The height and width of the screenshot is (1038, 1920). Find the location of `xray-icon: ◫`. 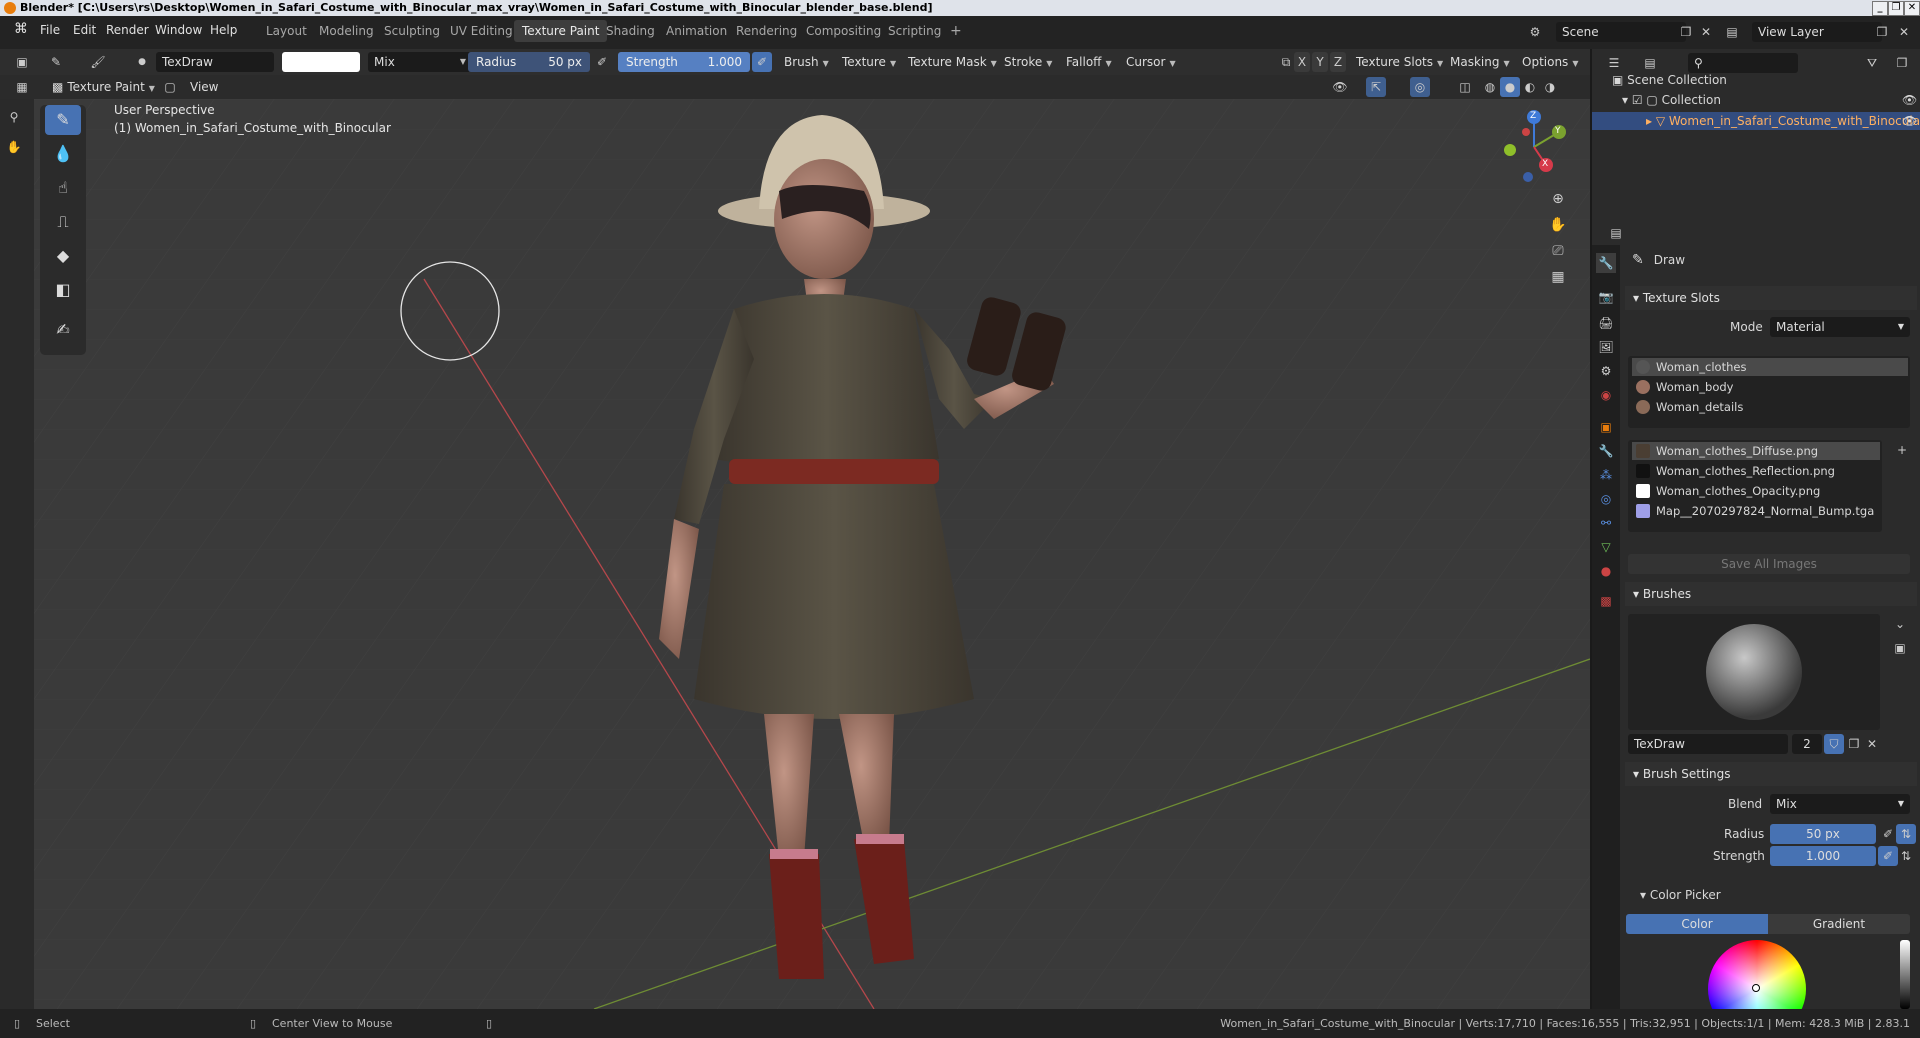

xray-icon: ◫ is located at coordinates (1465, 87).